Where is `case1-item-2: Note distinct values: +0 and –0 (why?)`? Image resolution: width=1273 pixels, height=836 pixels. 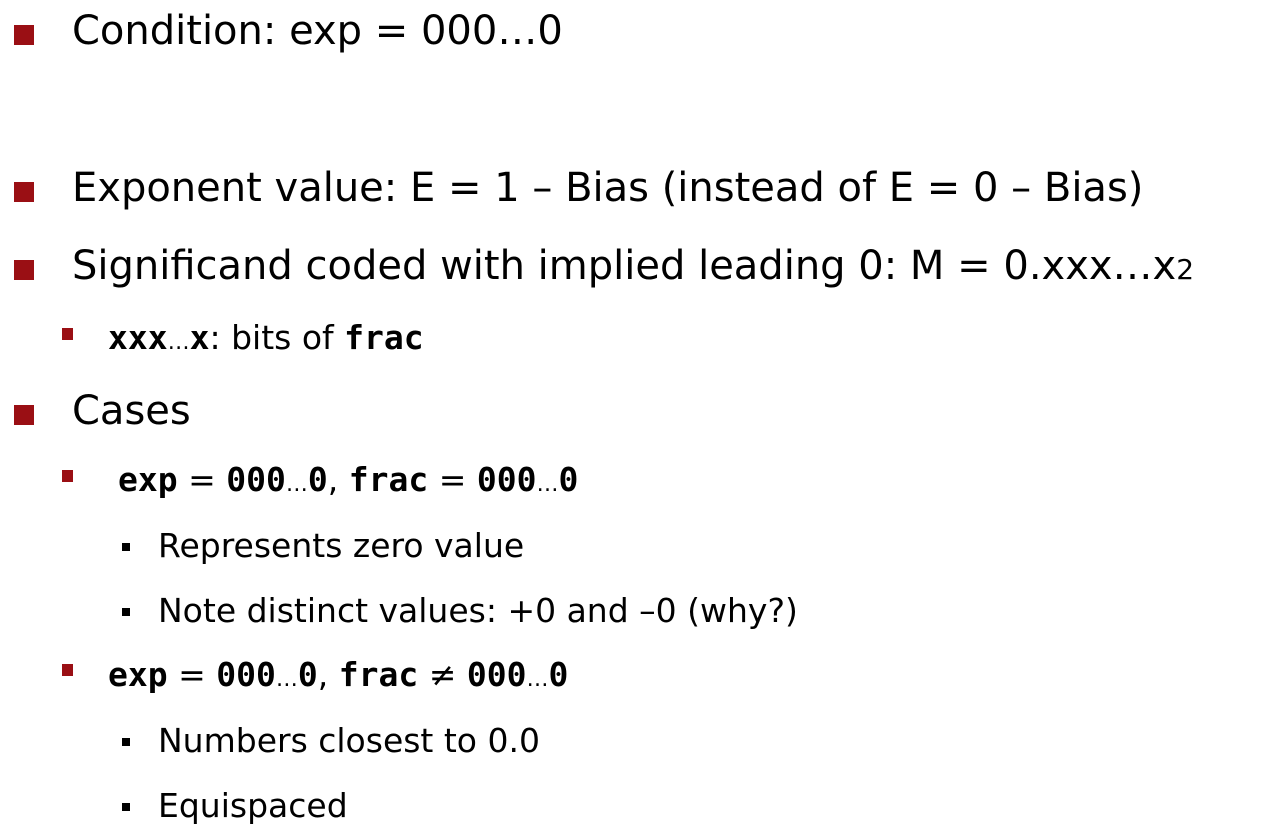 case1-item-2: Note distinct values: +0 and –0 (why?) is located at coordinates (478, 610).